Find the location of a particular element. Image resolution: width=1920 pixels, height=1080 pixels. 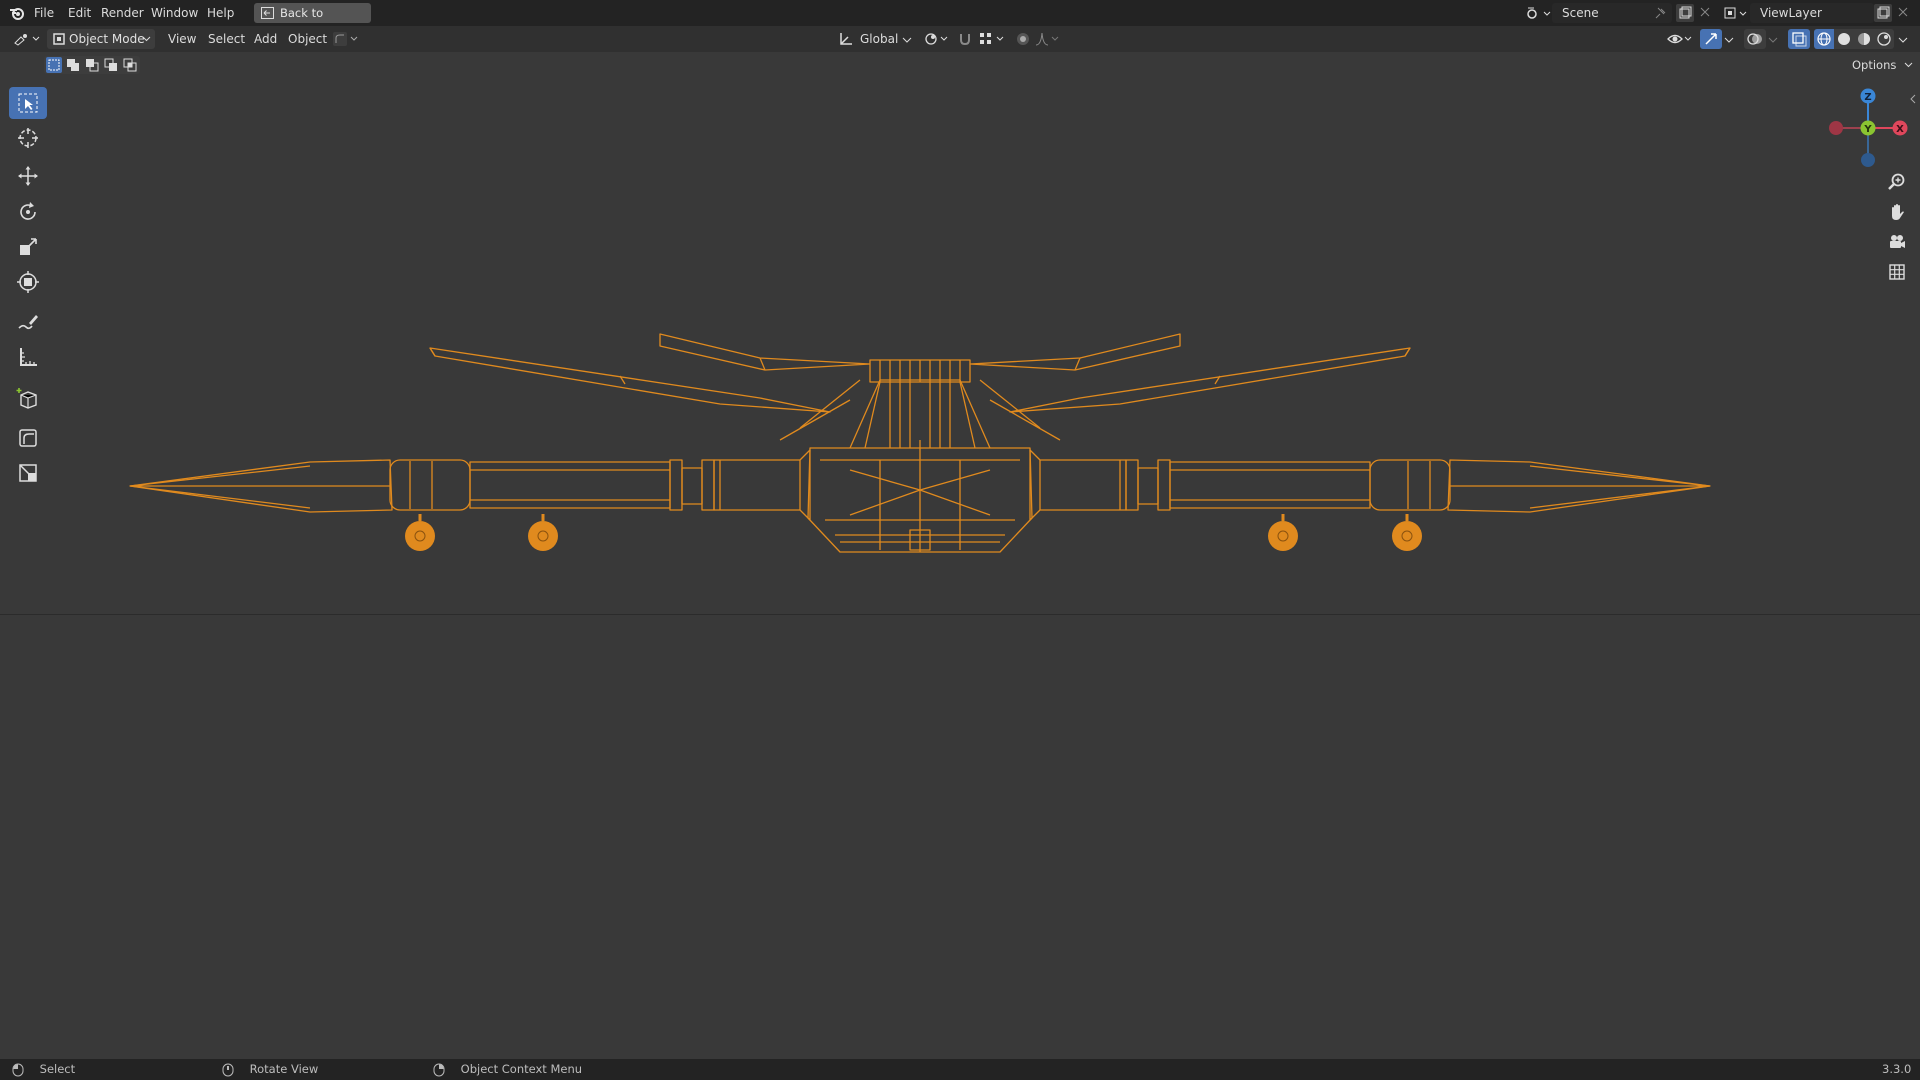

proportional-falloff-icon is located at coordinates (1048, 39).